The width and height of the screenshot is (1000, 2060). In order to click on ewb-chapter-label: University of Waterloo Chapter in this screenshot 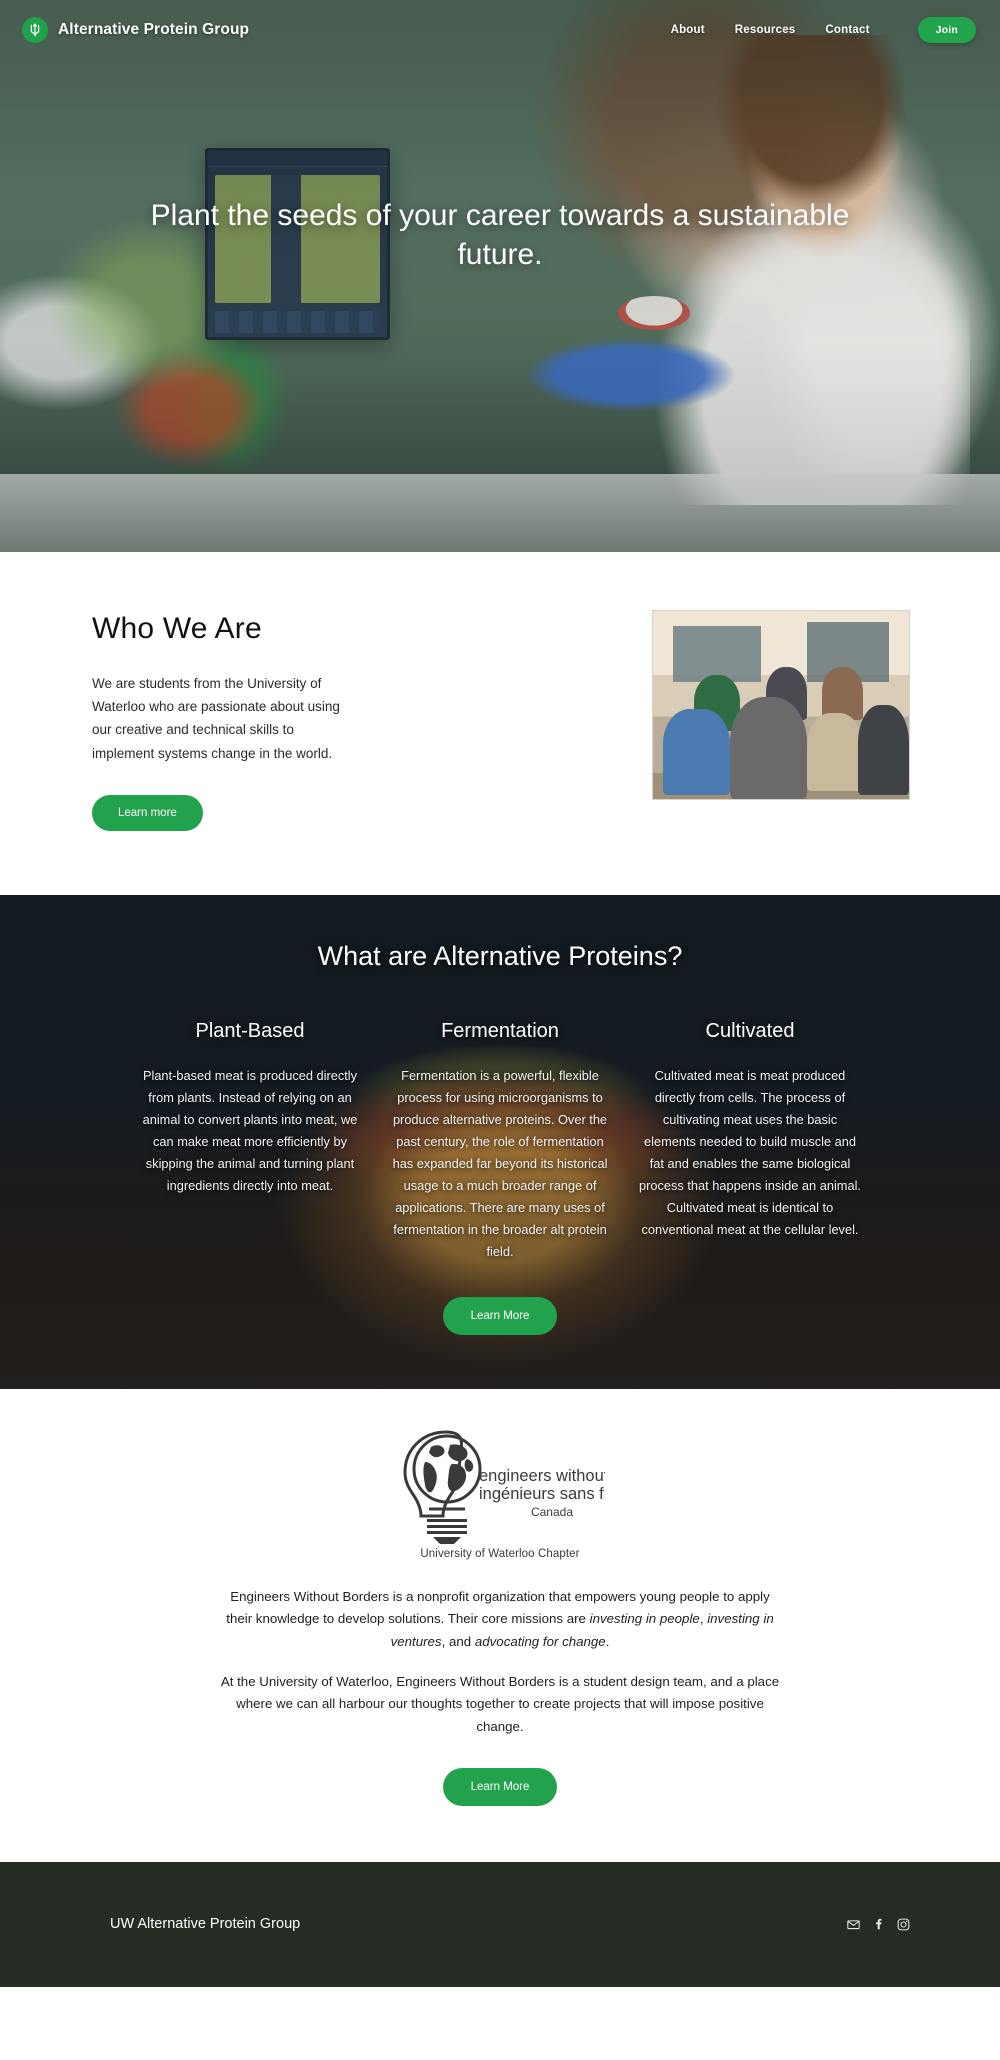, I will do `click(500, 1553)`.